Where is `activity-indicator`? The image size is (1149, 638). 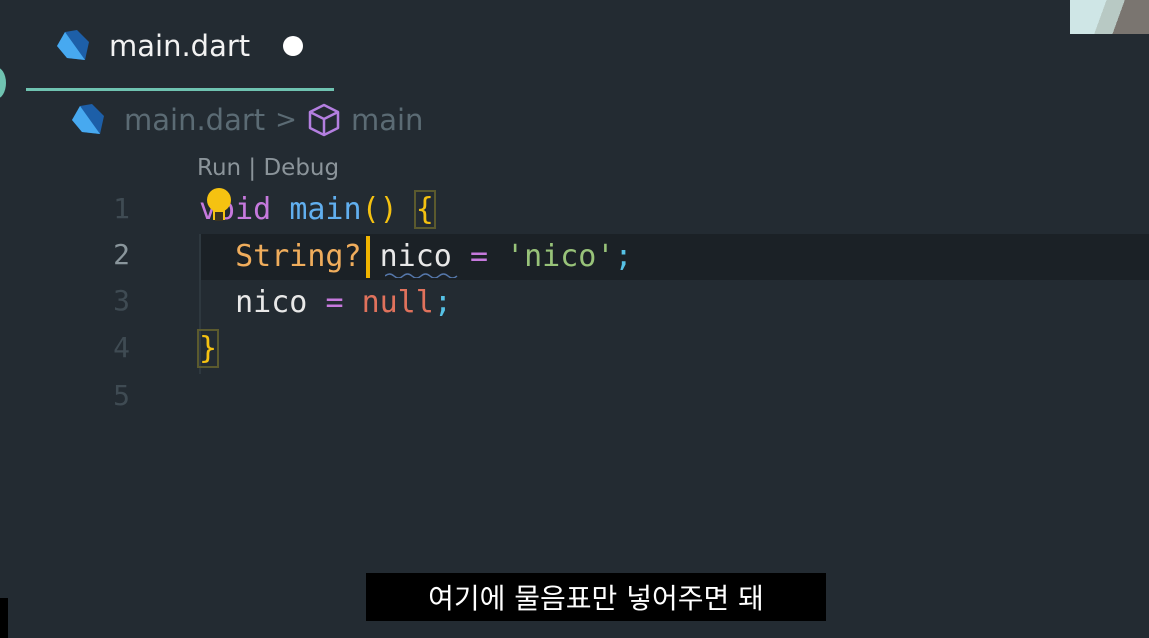 activity-indicator is located at coordinates (3, 83).